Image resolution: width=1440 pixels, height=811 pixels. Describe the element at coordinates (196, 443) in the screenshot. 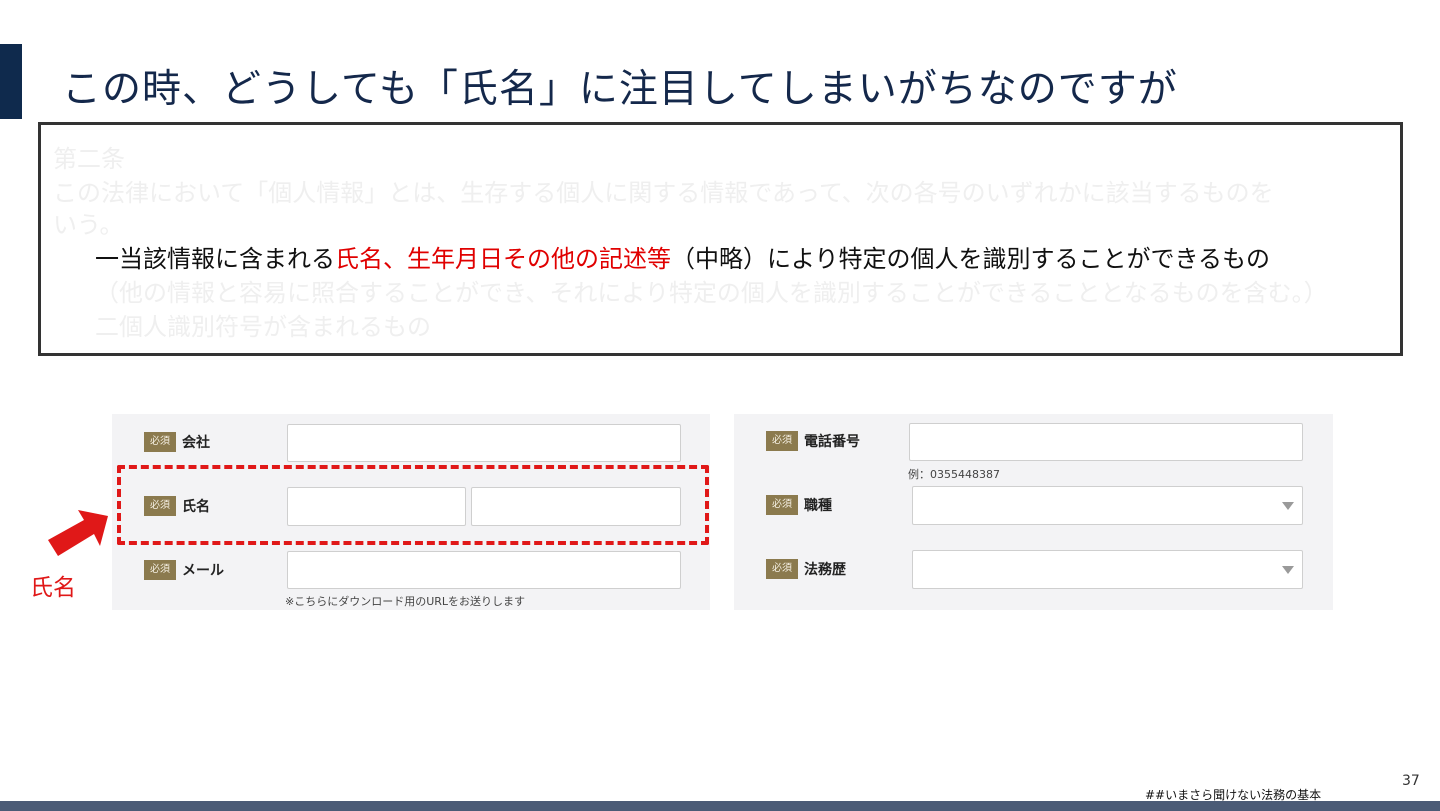

I see `company-label: 会社` at that location.